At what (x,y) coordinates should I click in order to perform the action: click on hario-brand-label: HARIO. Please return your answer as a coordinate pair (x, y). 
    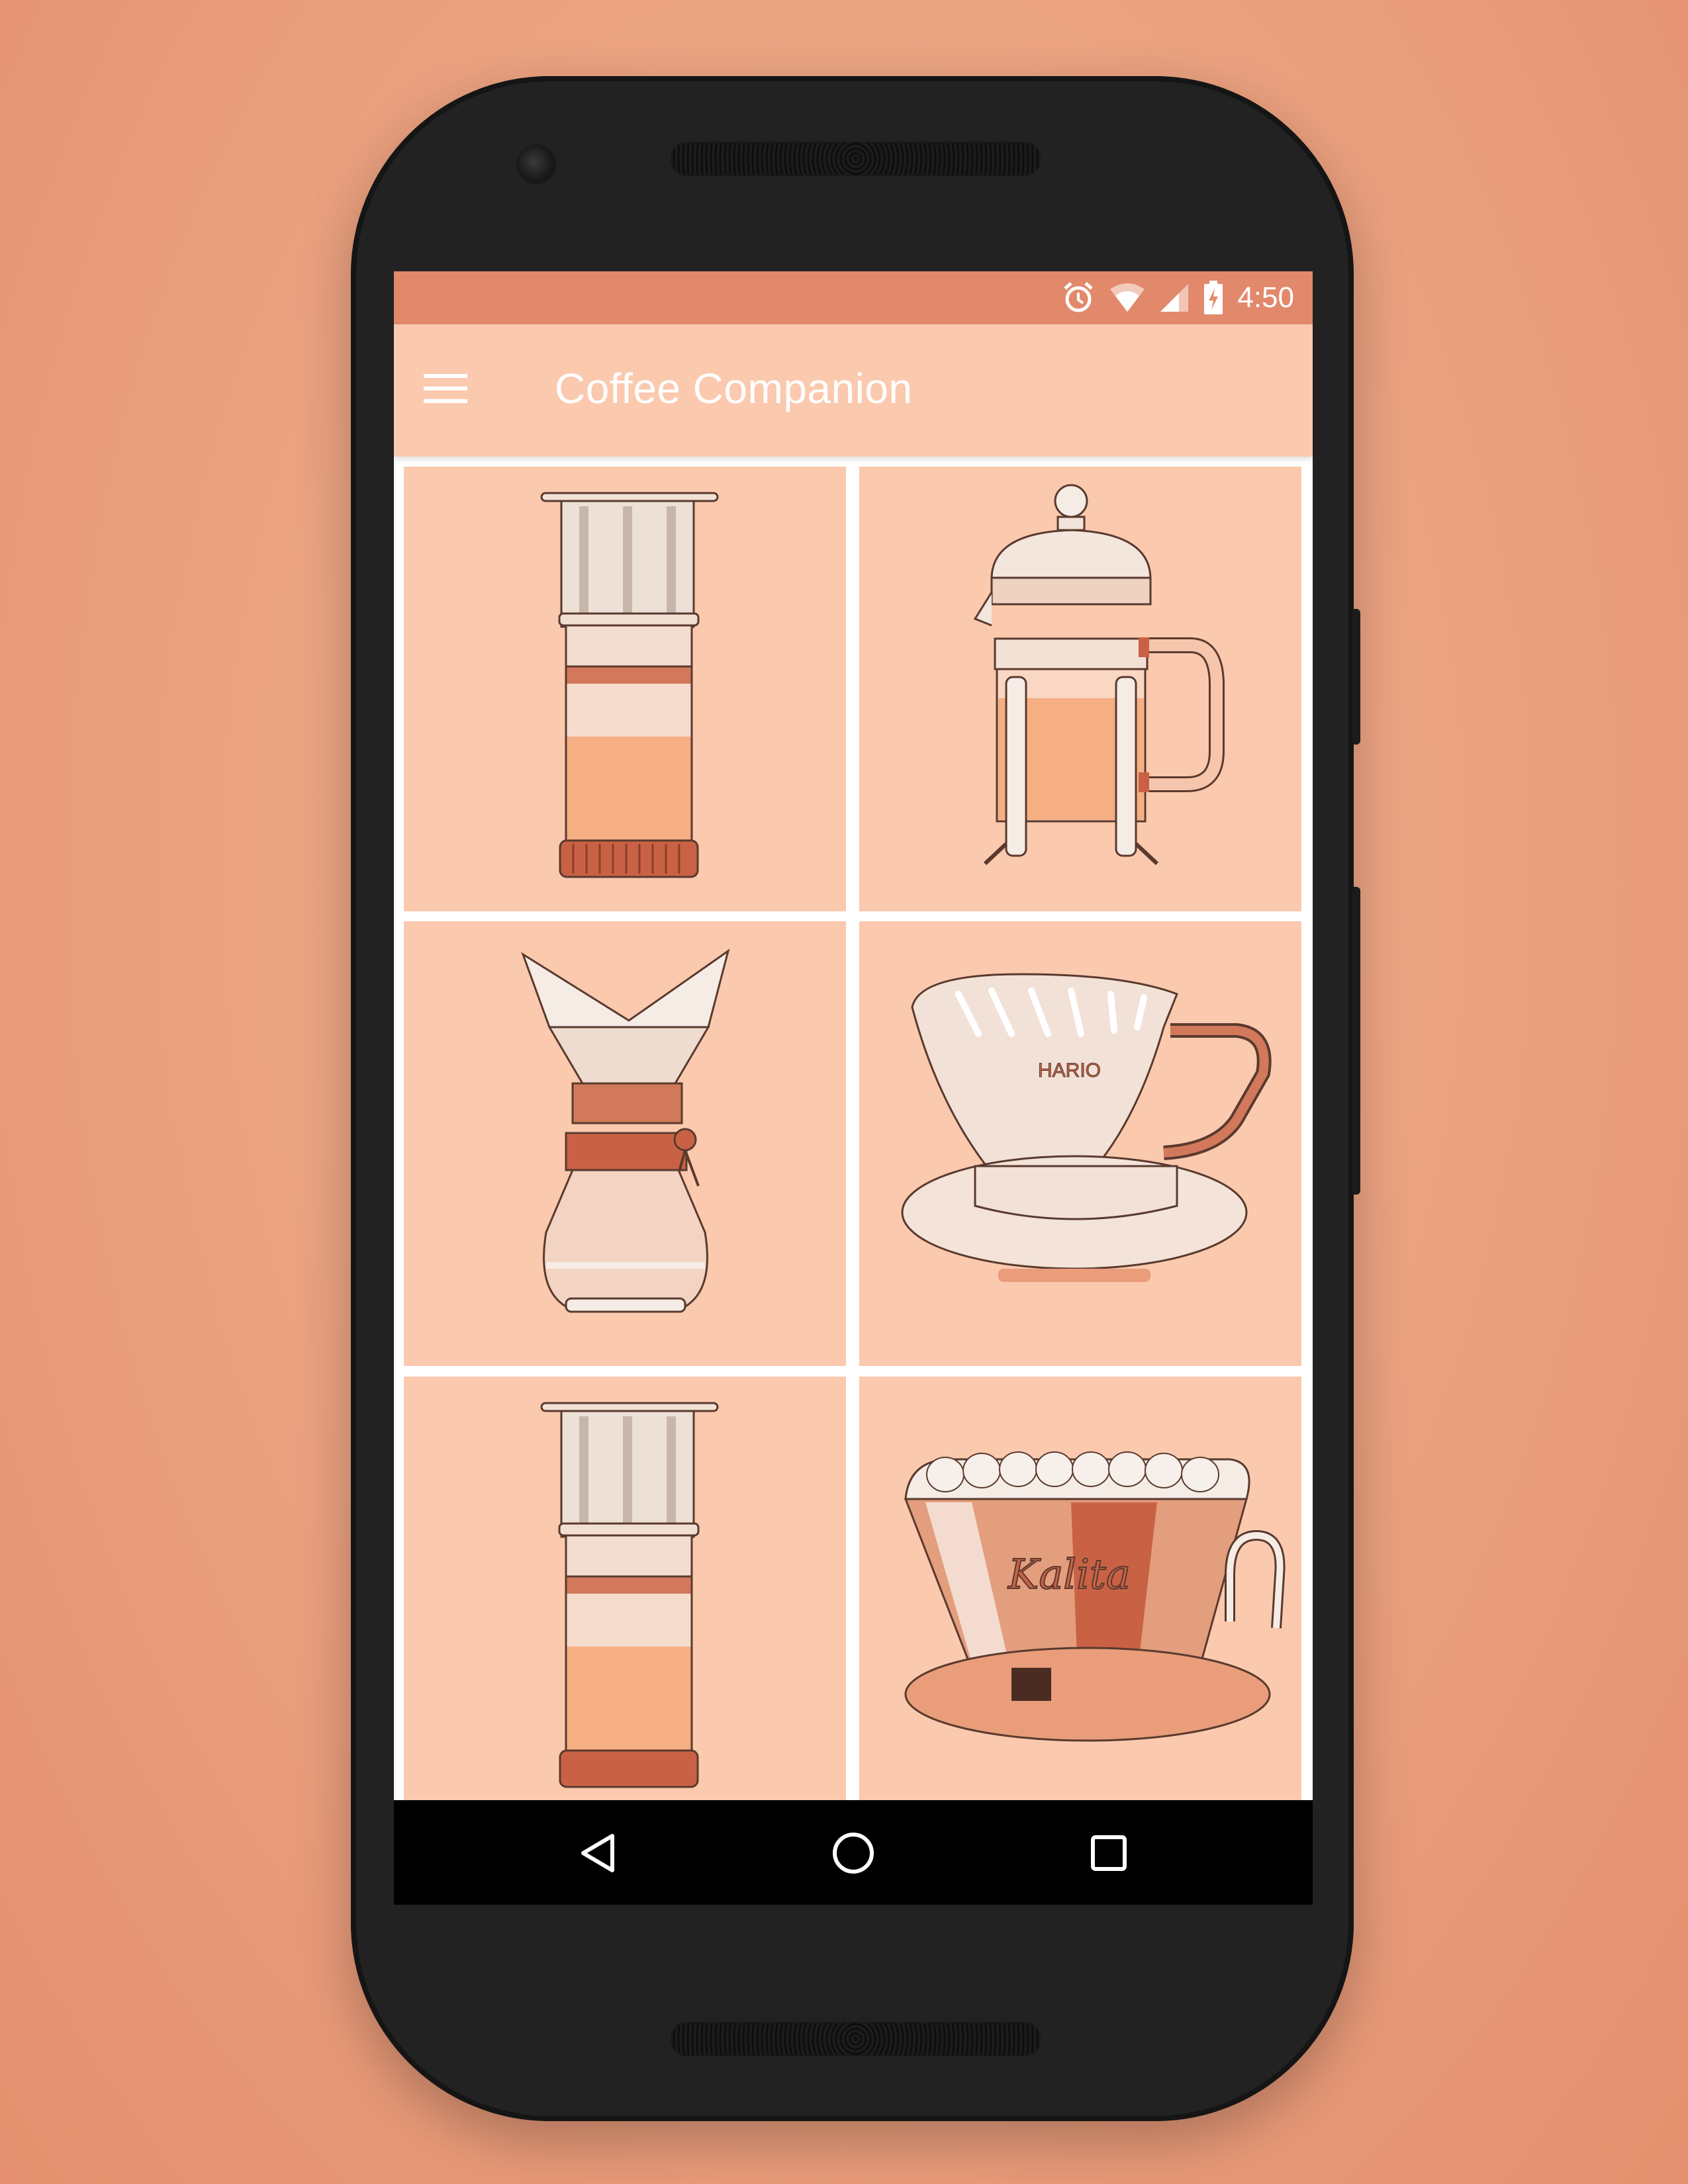
    Looking at the image, I should click on (1069, 1070).